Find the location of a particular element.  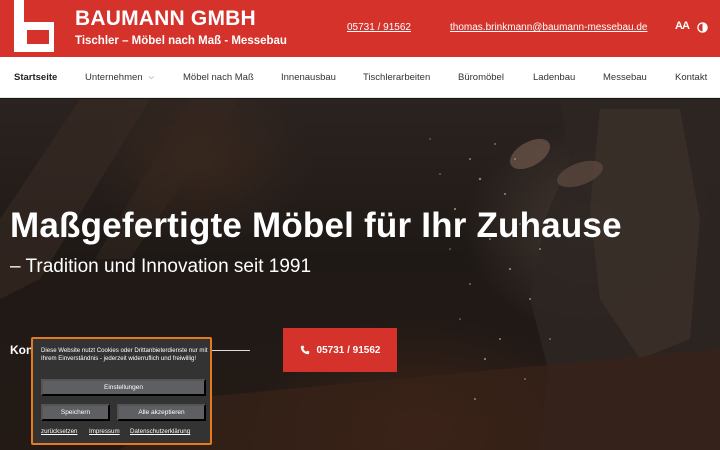

hero-title: Maßgefertigte Möbel für Ihr Zuhause is located at coordinates (316, 225).